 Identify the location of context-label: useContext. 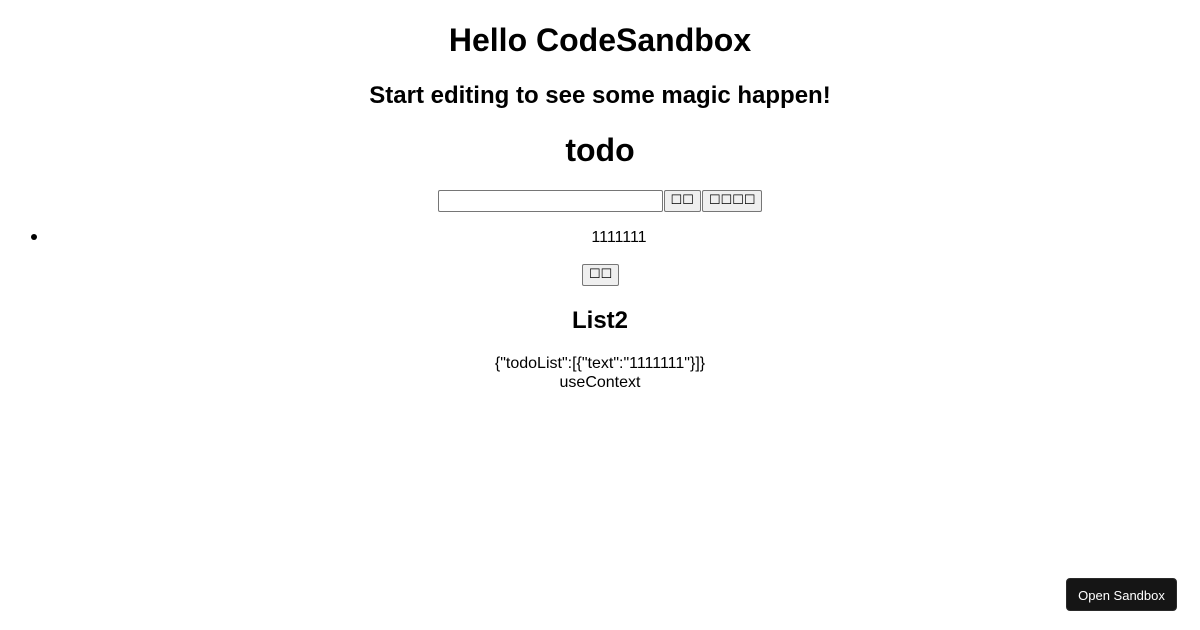
(600, 382).